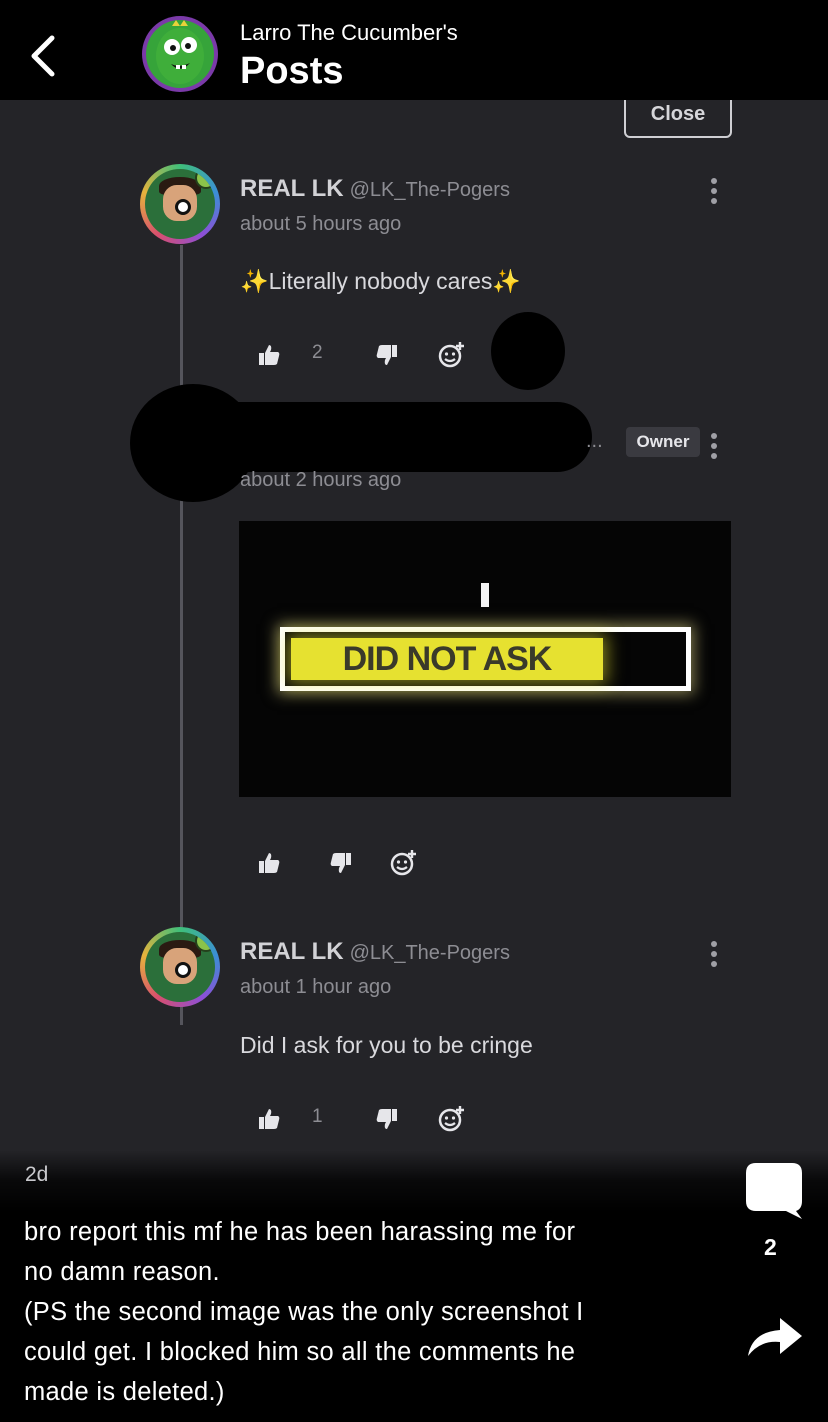  Describe the element at coordinates (528, 351) in the screenshot. I see `redaction-mark` at that location.